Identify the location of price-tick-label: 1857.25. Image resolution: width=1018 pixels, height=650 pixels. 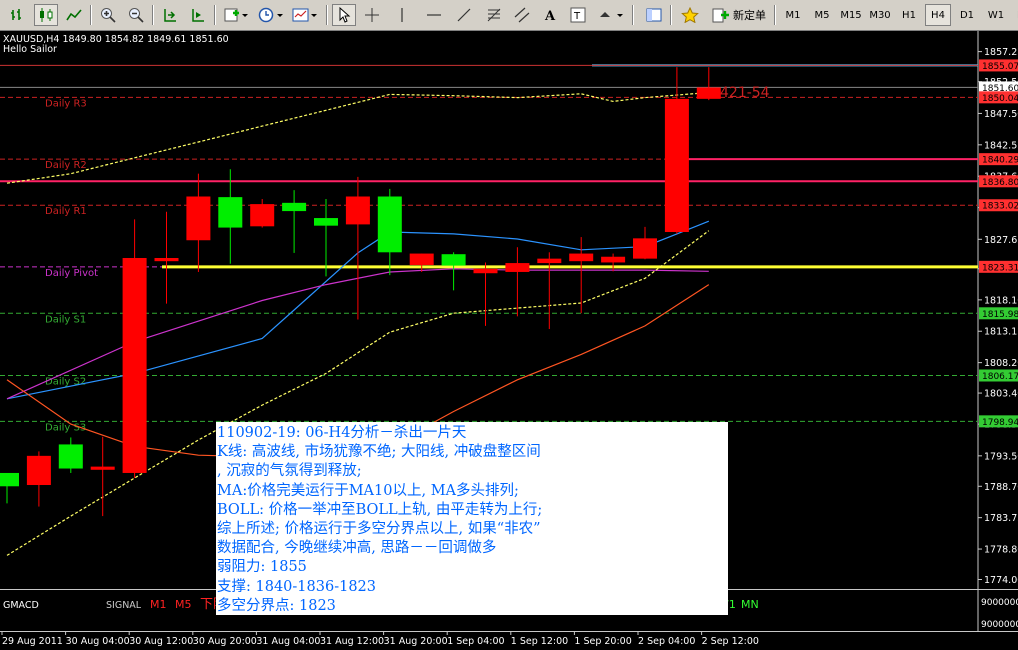
(1001, 52).